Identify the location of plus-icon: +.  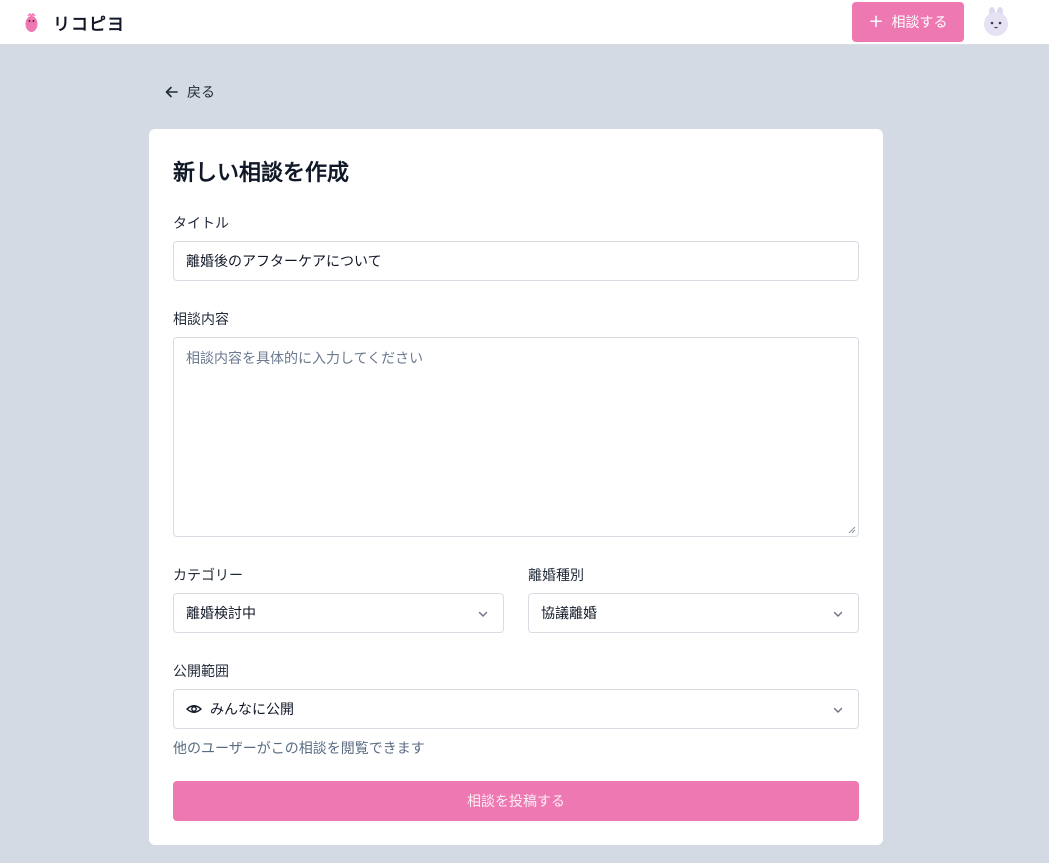
(876, 21).